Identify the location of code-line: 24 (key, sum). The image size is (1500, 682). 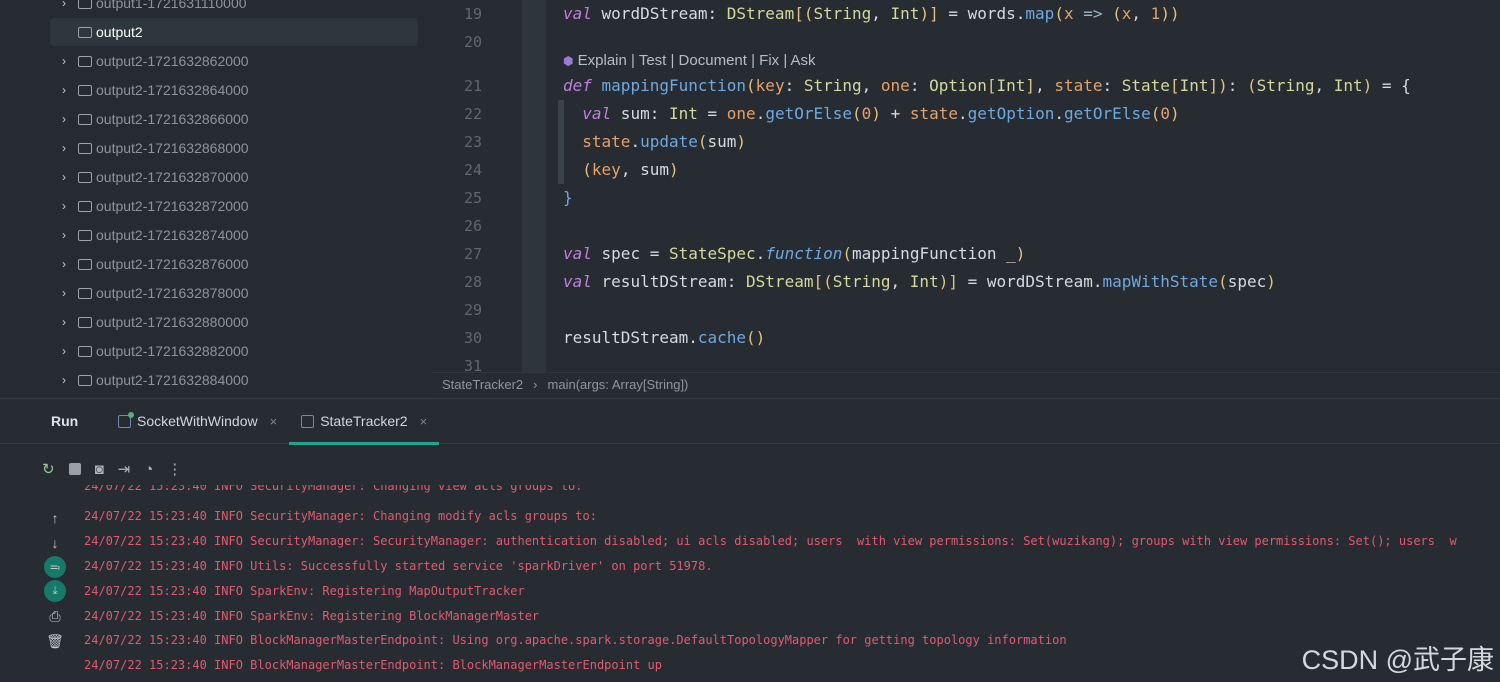
(966, 170).